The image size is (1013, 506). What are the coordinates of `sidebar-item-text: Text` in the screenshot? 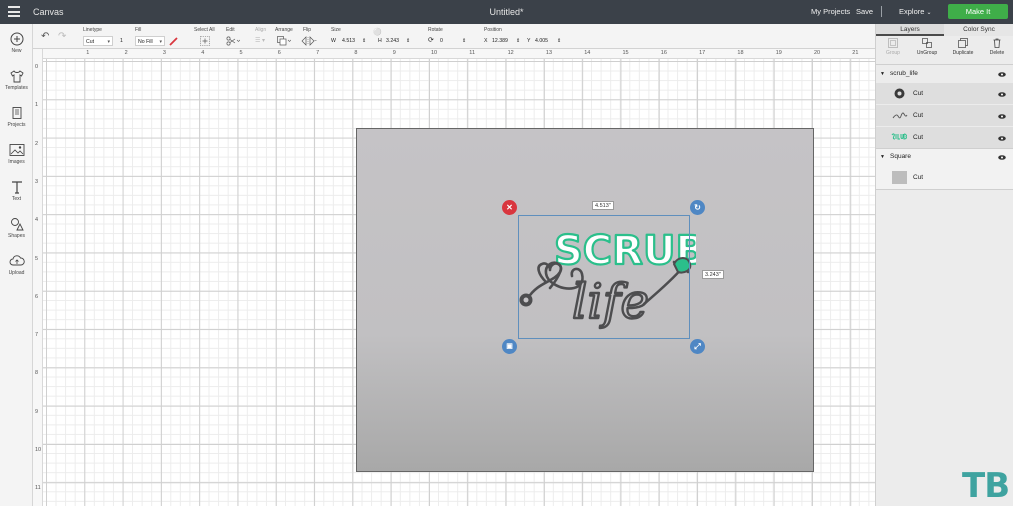 It's located at (16, 197).